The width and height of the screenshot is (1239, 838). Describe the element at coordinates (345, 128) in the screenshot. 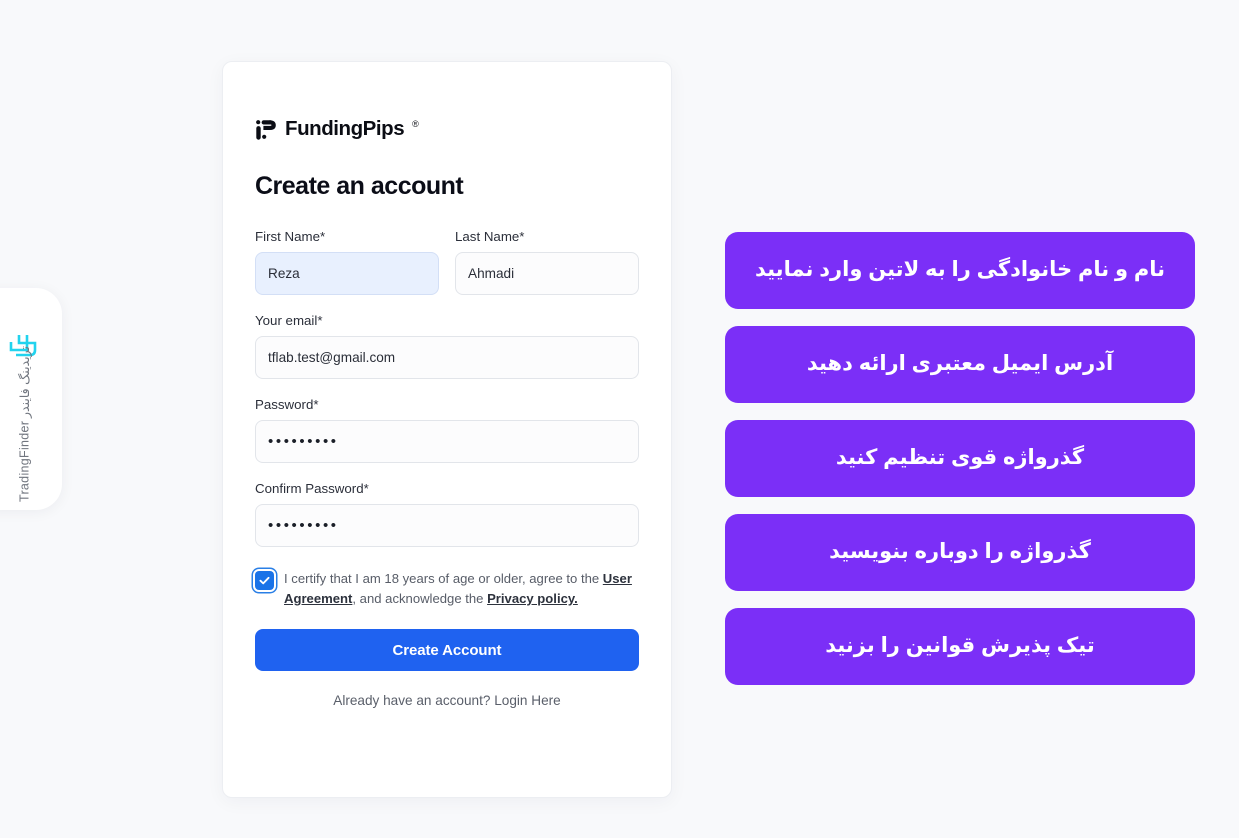

I see `brand-name-label: FundingPips` at that location.